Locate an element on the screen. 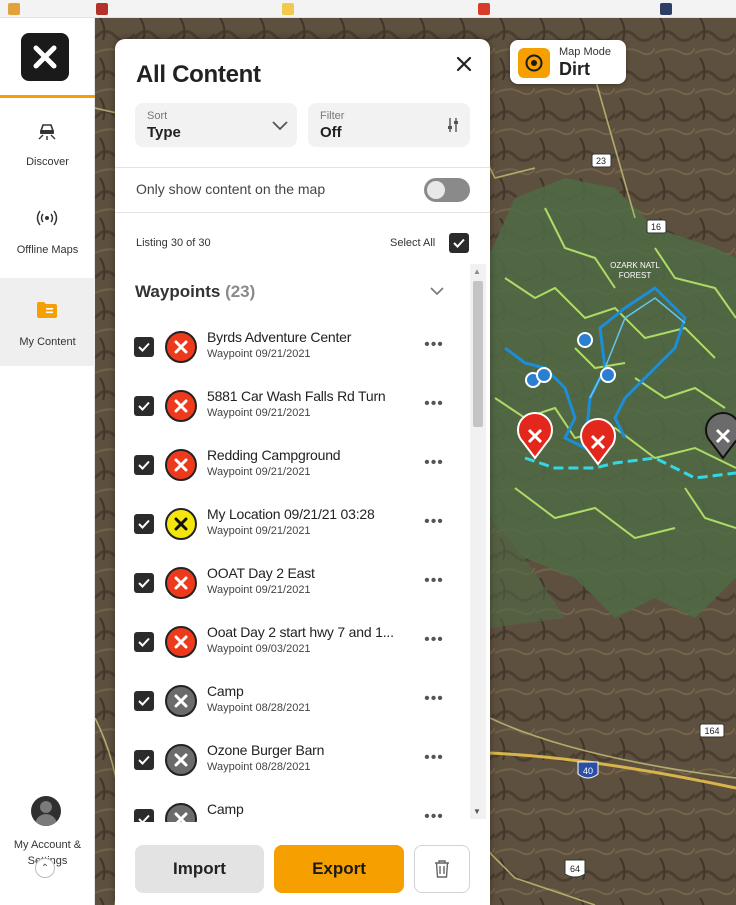  highway-shield-23: 23 is located at coordinates (601, 160).